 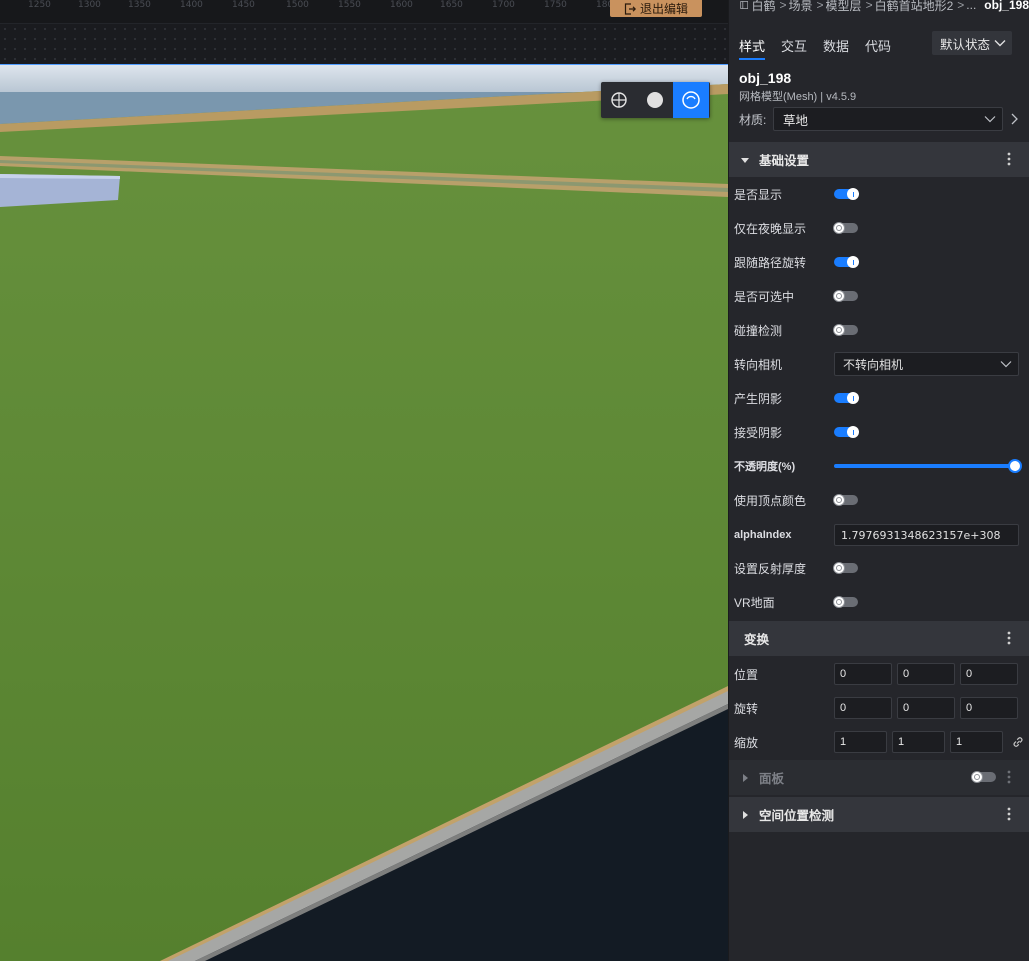 What do you see at coordinates (763, 6) in the screenshot?
I see `breadcrumb-item: 白鹤` at bounding box center [763, 6].